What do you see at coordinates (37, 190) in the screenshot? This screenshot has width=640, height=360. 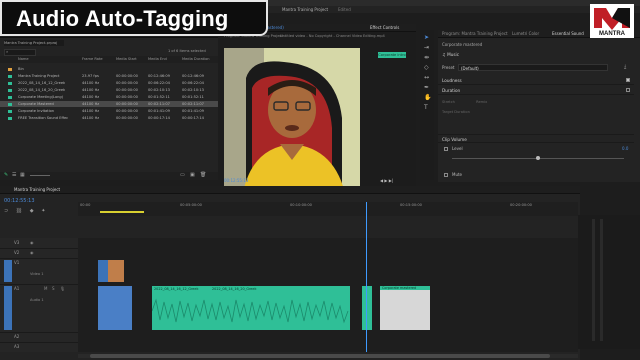 I see `tab-sequence: Mantra Training Project` at bounding box center [37, 190].